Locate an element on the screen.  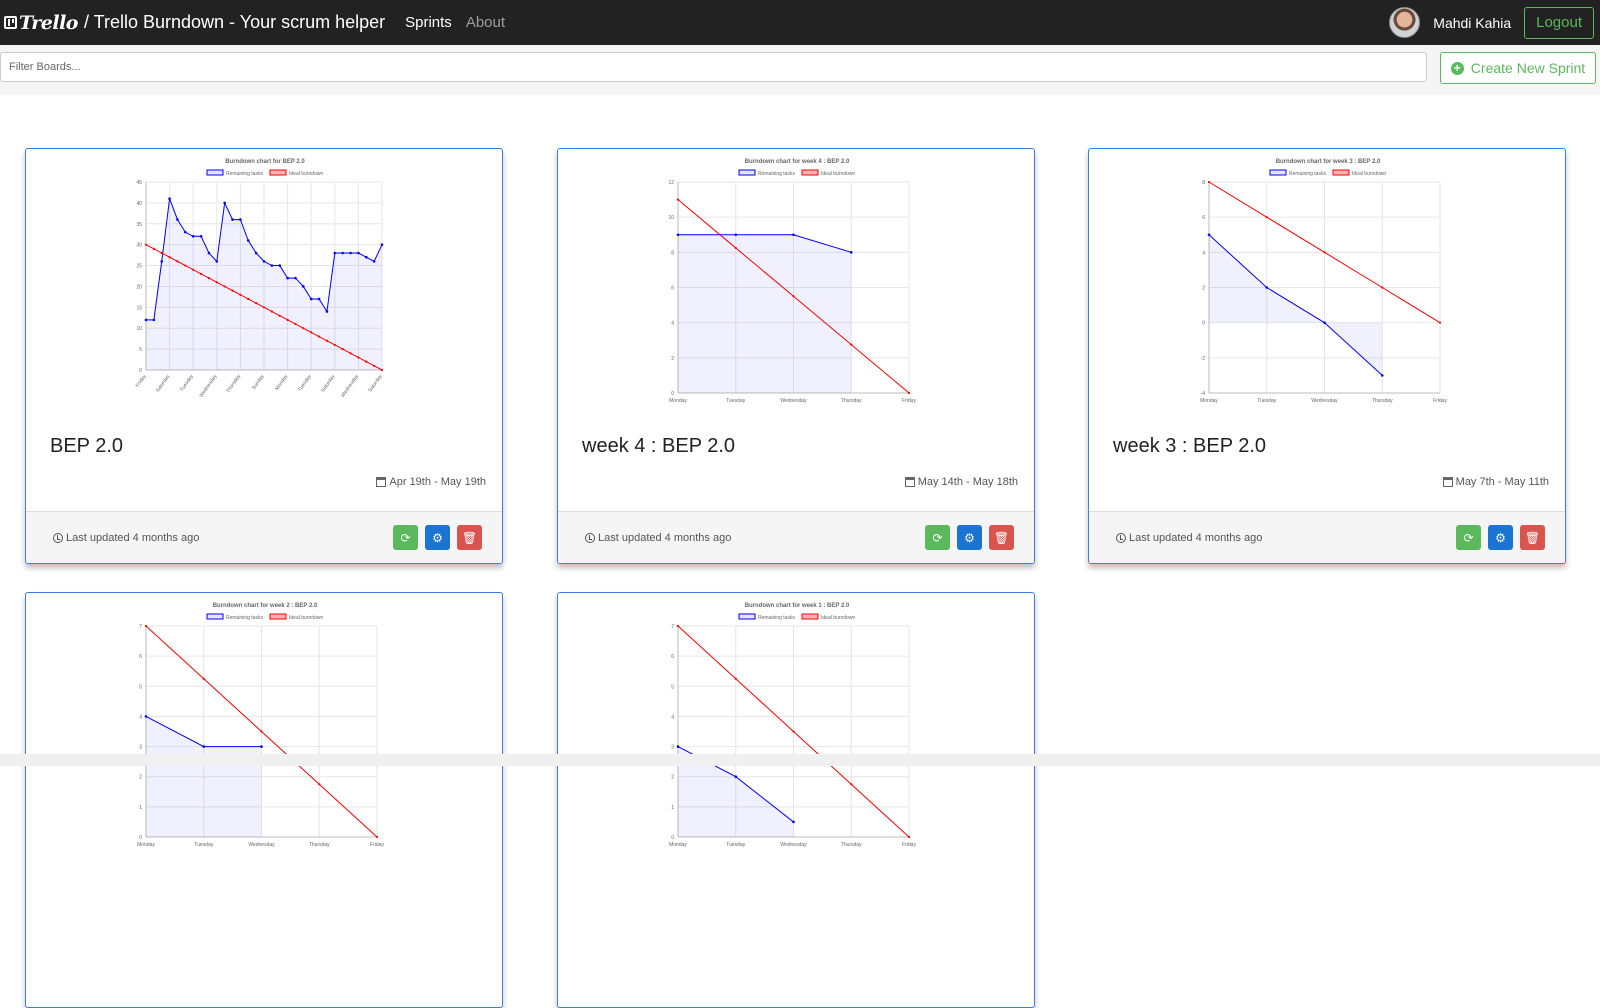
x-tick-label: Saturday is located at coordinates (163, 383).